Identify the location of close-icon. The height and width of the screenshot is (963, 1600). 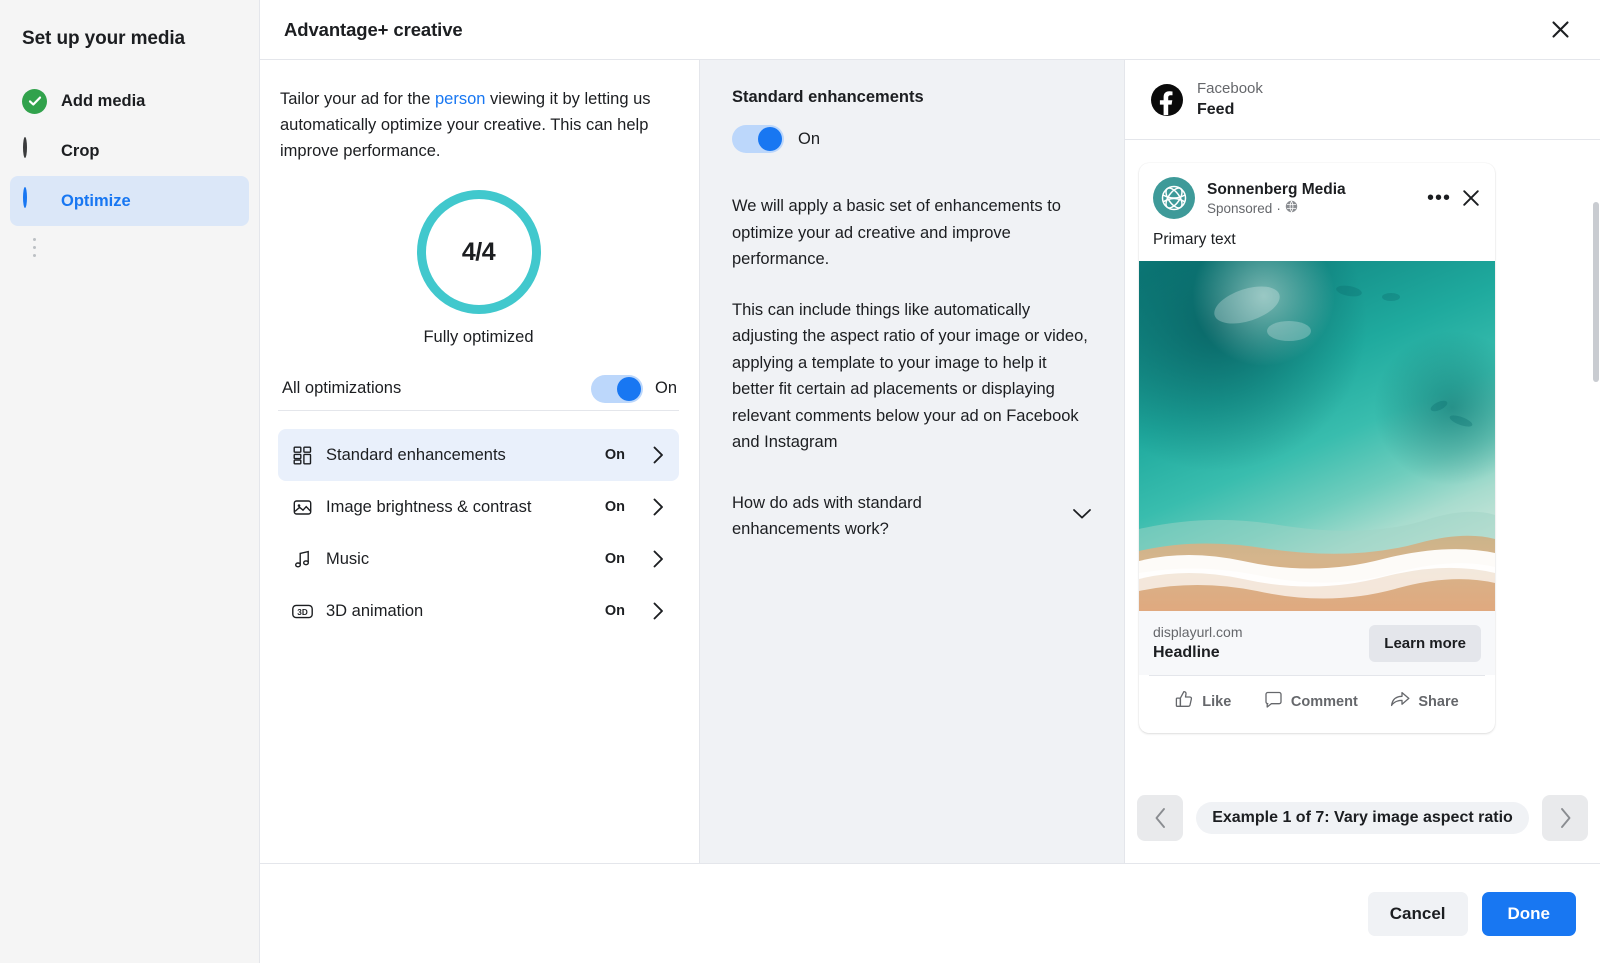
(1560, 30).